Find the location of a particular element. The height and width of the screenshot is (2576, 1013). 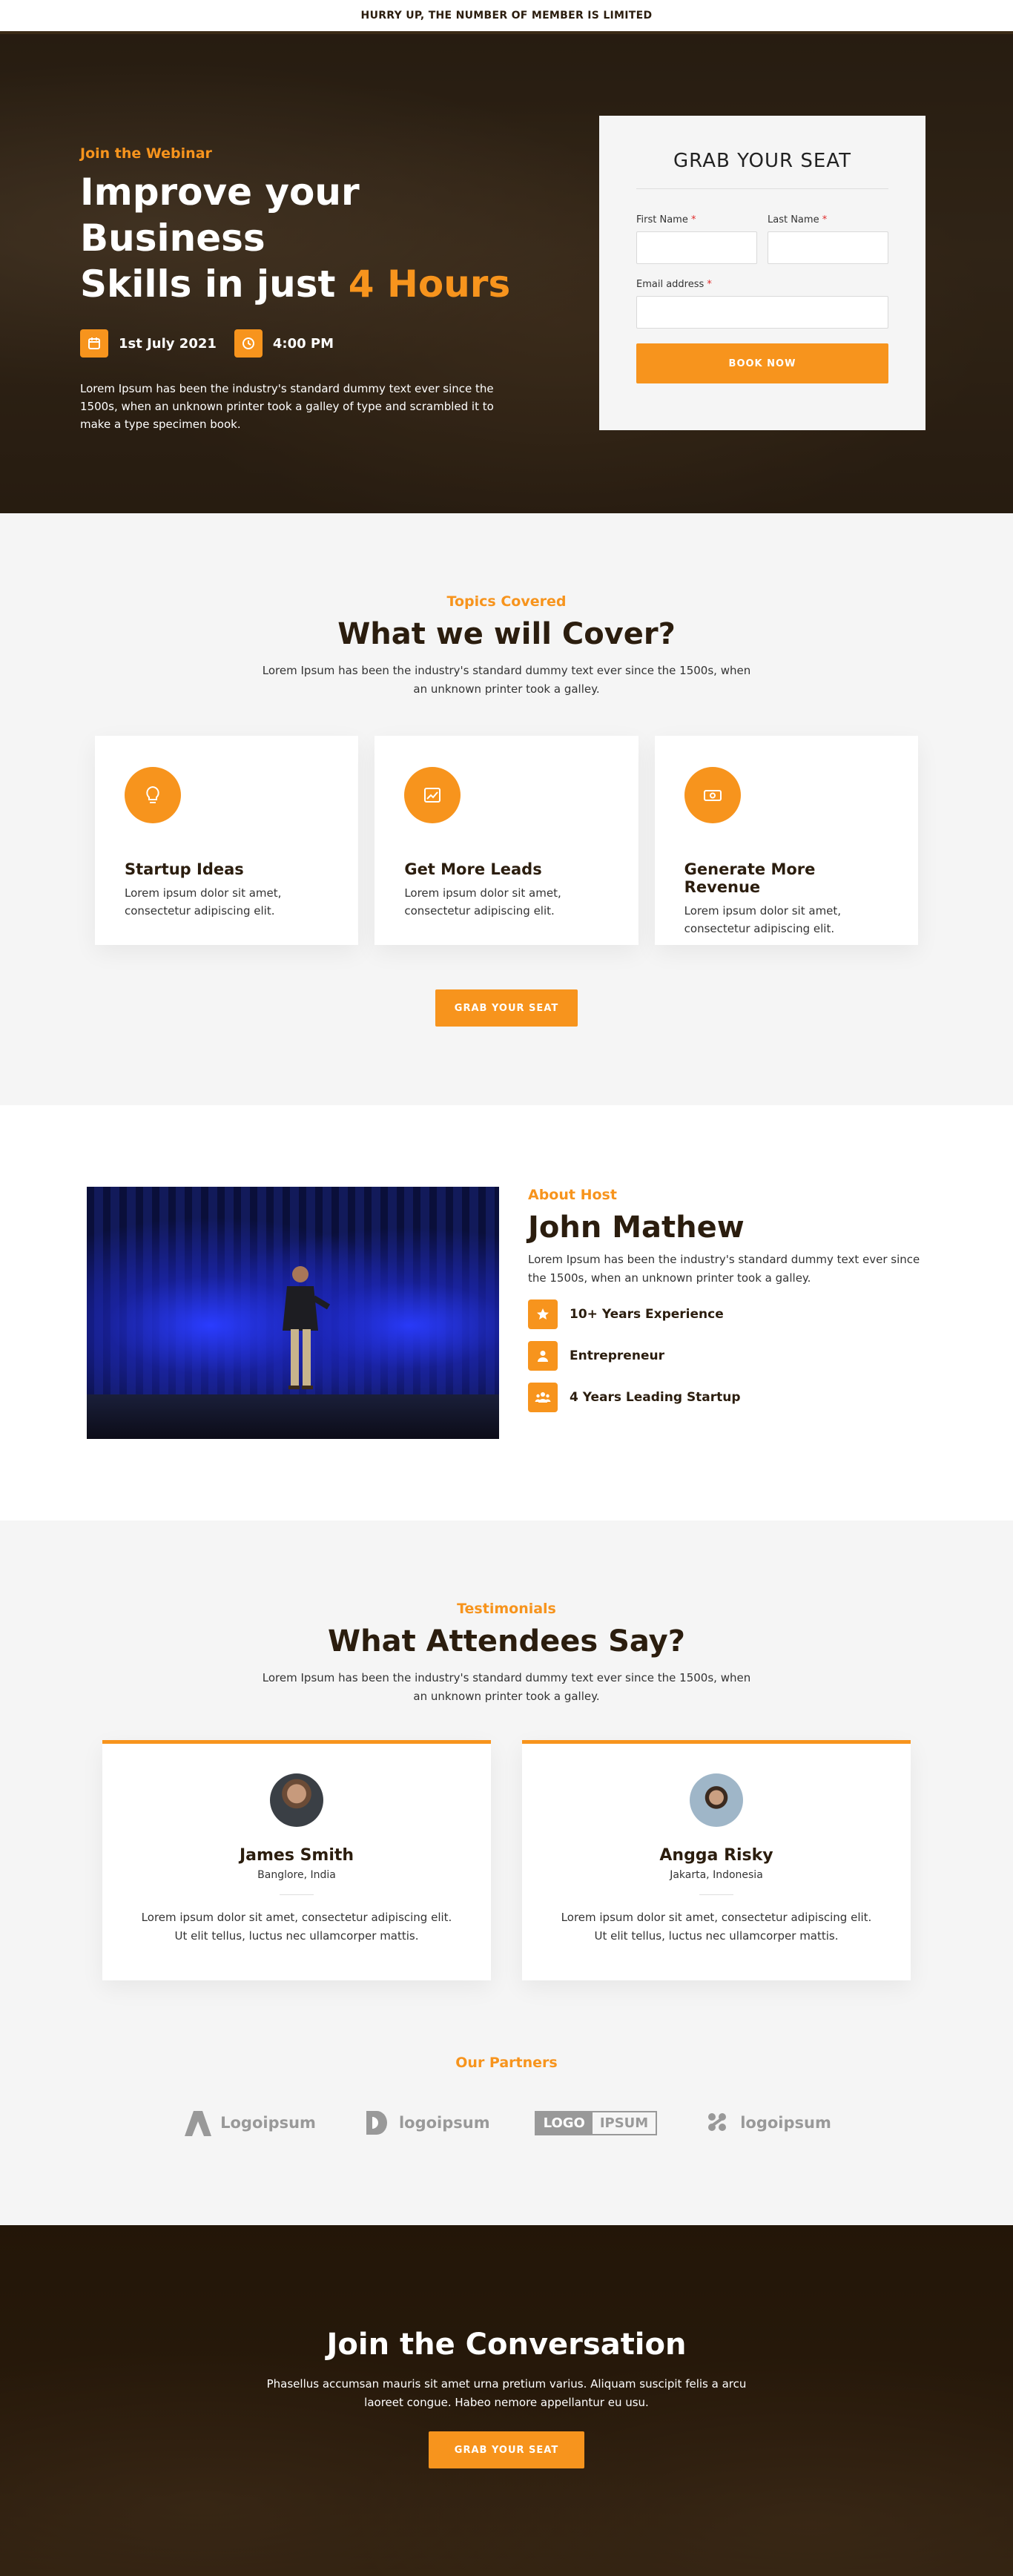

email-field: Email address * is located at coordinates (762, 304).